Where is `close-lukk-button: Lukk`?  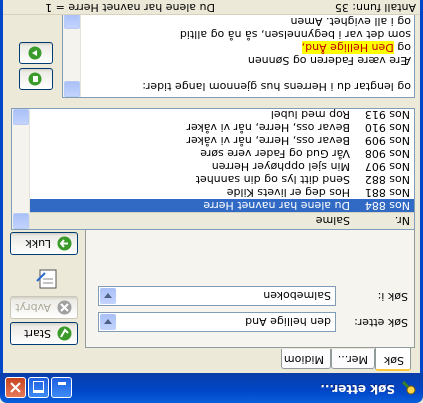
close-lukk-button: Lukk is located at coordinates (44, 243).